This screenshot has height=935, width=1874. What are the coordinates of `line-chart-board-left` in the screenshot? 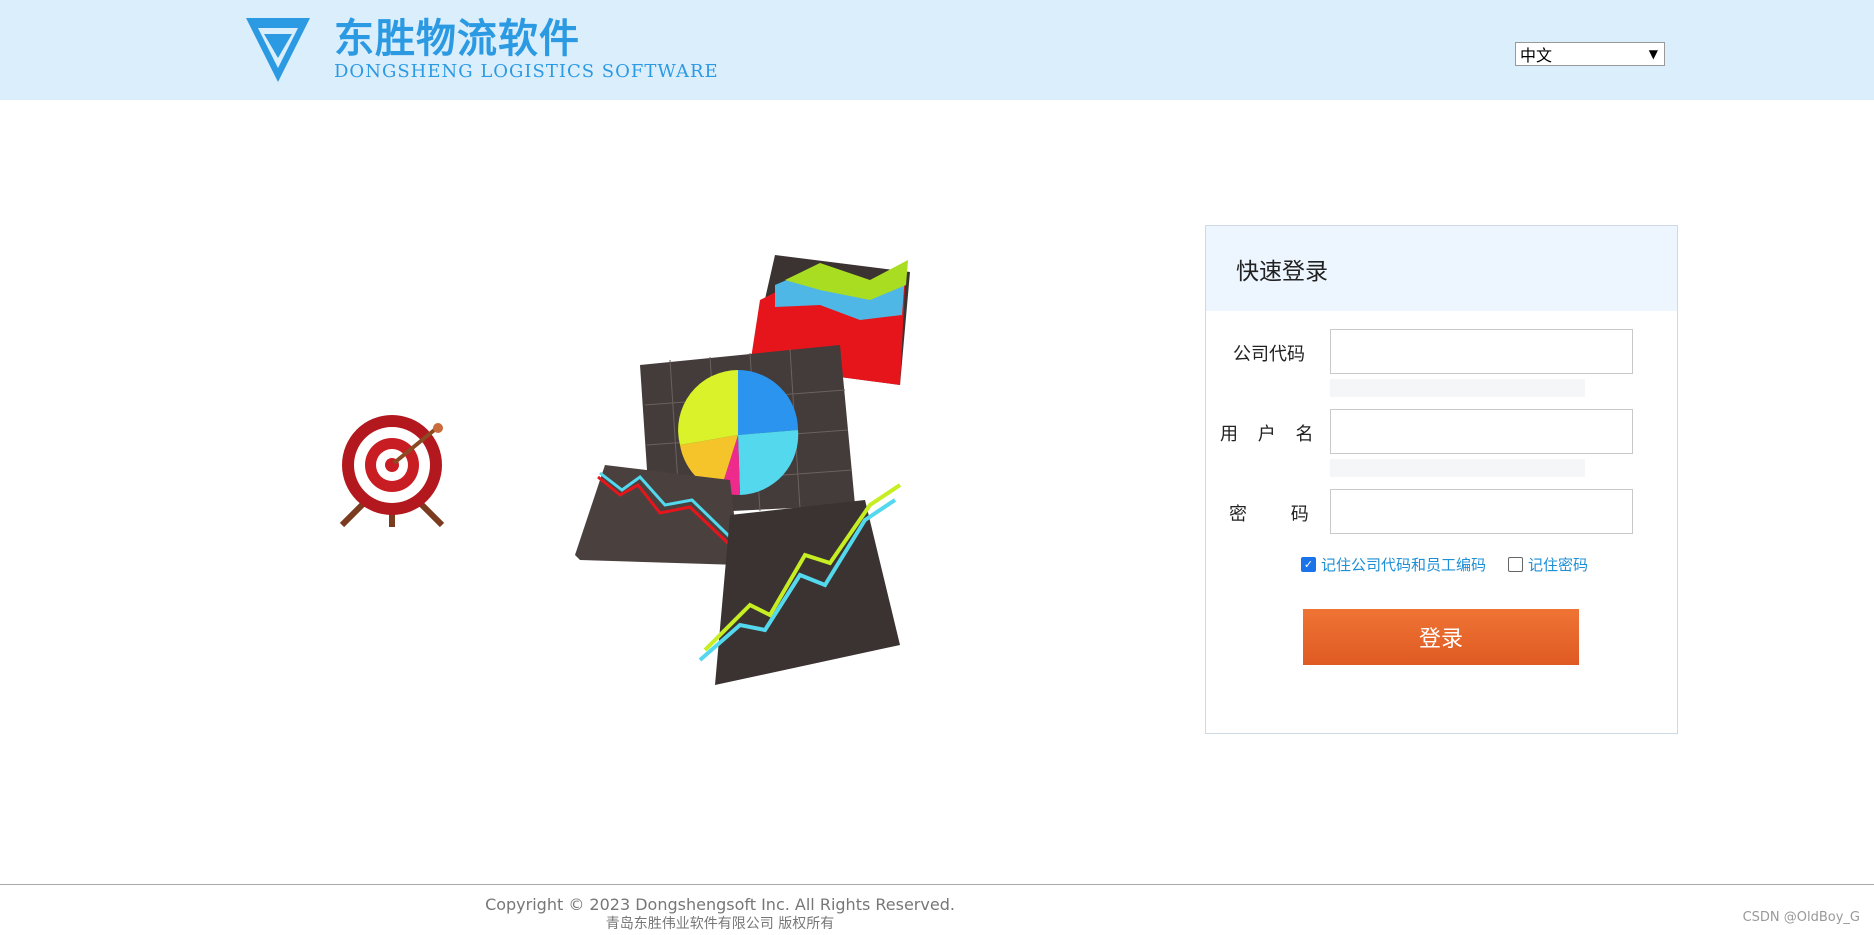 It's located at (657, 515).